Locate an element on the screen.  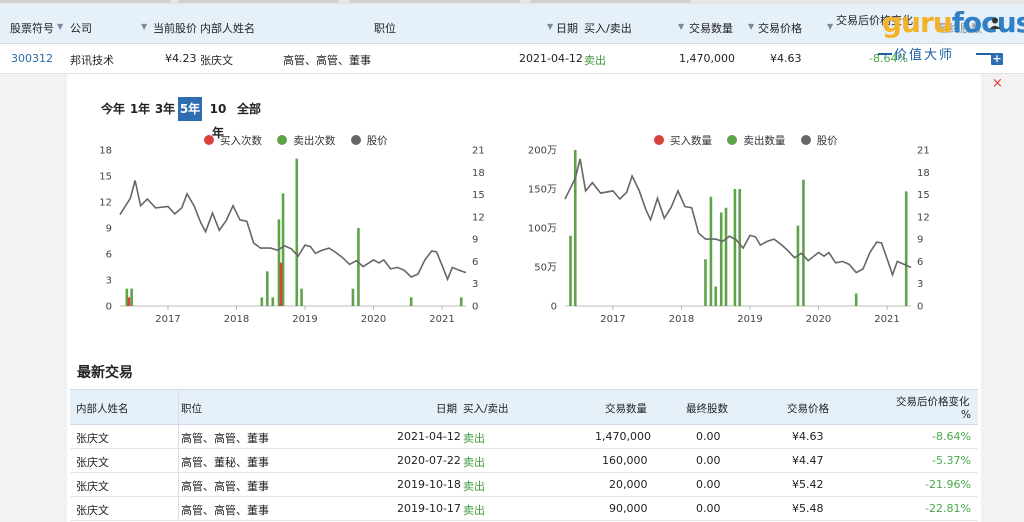
buy-sell: 卖出 is located at coordinates (474, 438).